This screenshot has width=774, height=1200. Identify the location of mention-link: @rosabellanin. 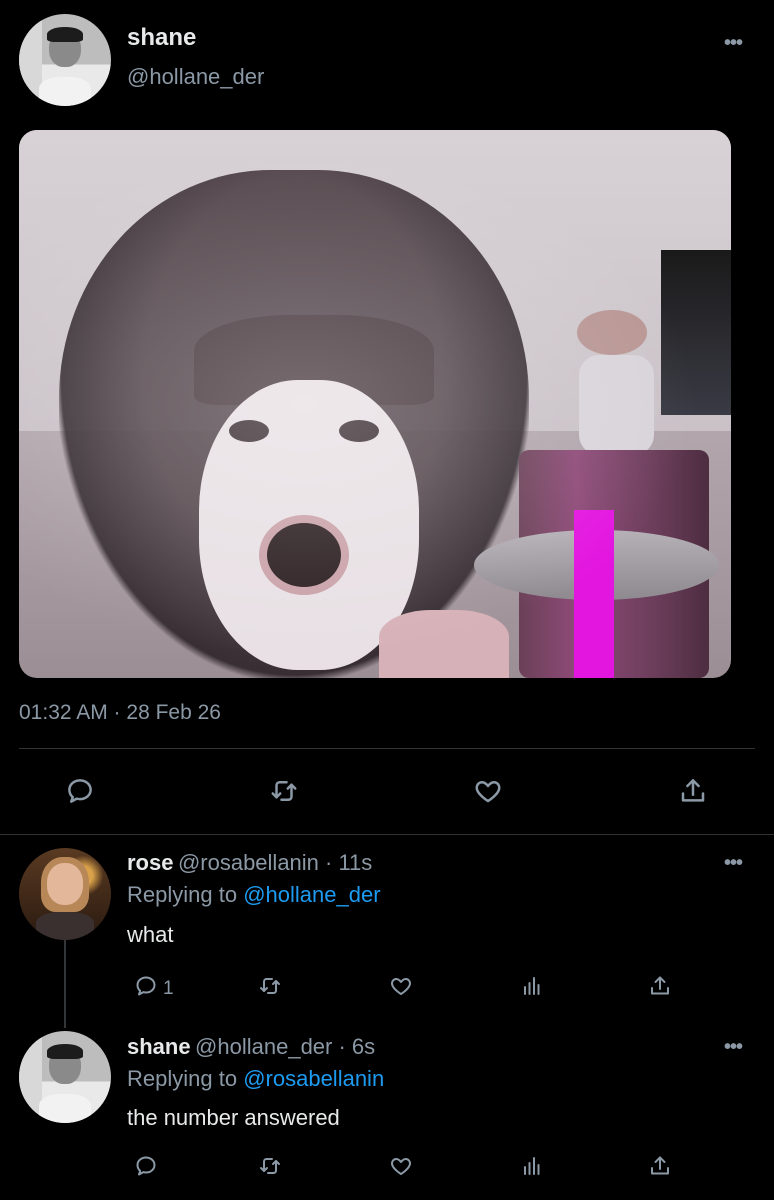
(313, 1078).